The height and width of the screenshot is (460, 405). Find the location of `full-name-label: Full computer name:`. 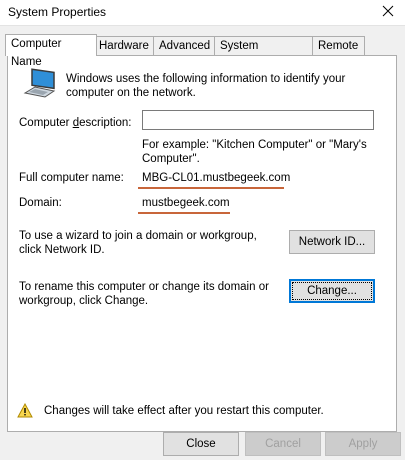

full-name-label: Full computer name: is located at coordinates (71, 178).